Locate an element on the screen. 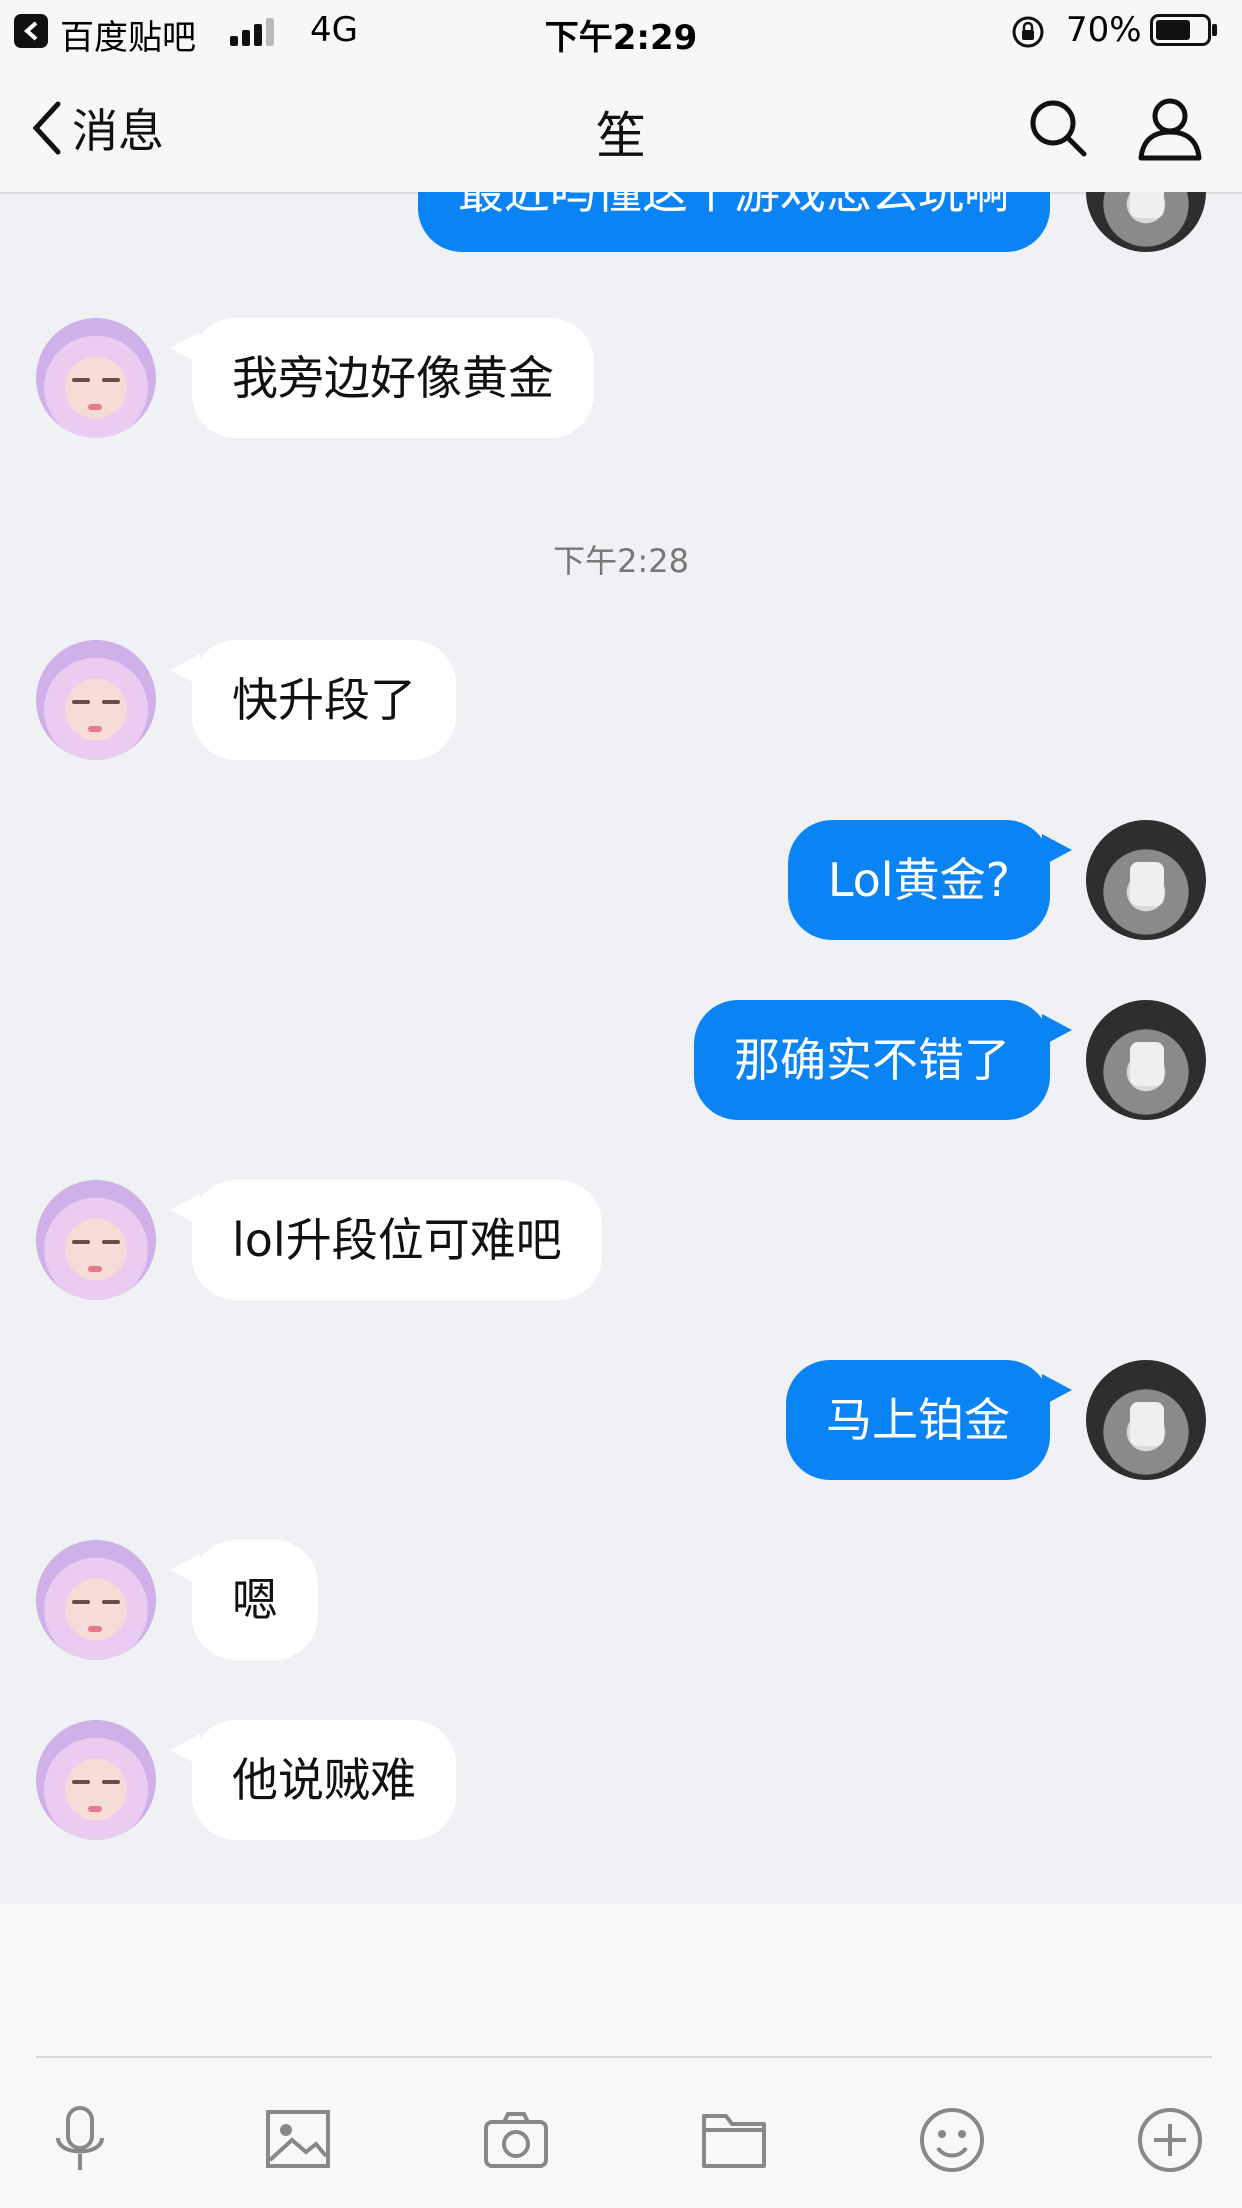 This screenshot has width=1242, height=2208. message-row-outgoing: Lol黄金? is located at coordinates (621, 880).